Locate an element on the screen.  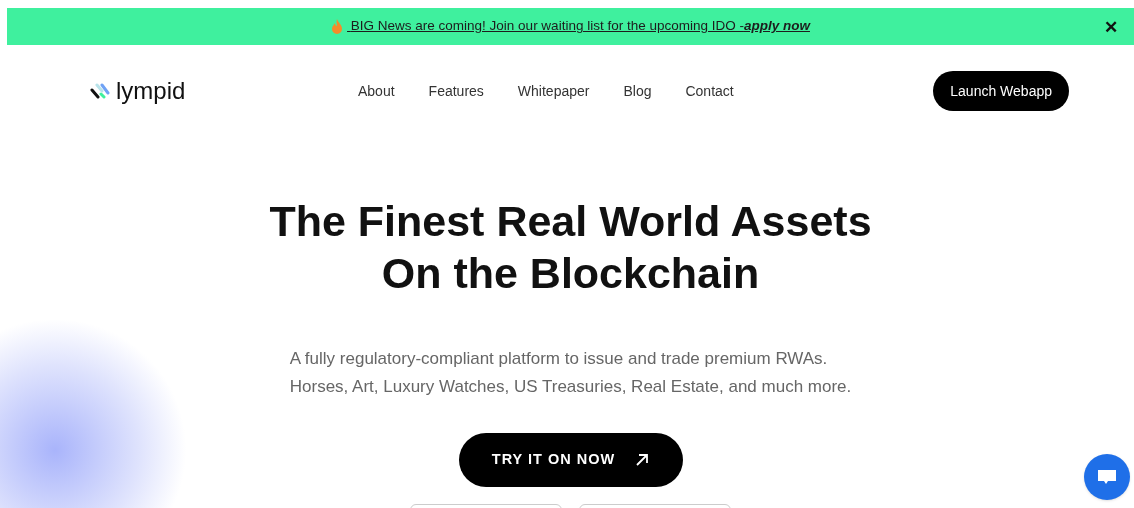
chat-icon is located at coordinates (1107, 477).